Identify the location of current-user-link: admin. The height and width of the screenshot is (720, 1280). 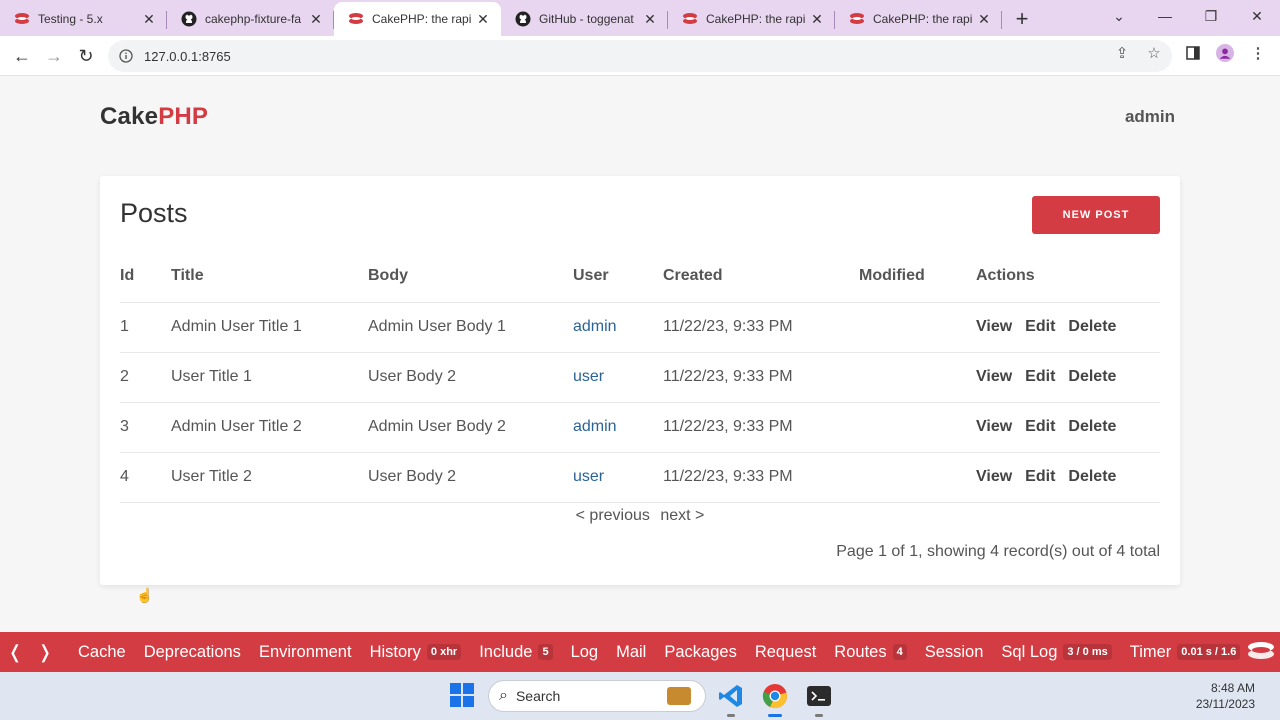
(1150, 117).